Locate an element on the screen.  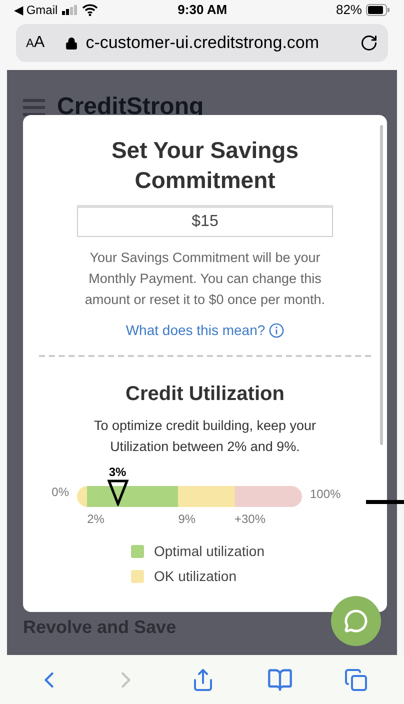
tick-label: 9% is located at coordinates (187, 519).